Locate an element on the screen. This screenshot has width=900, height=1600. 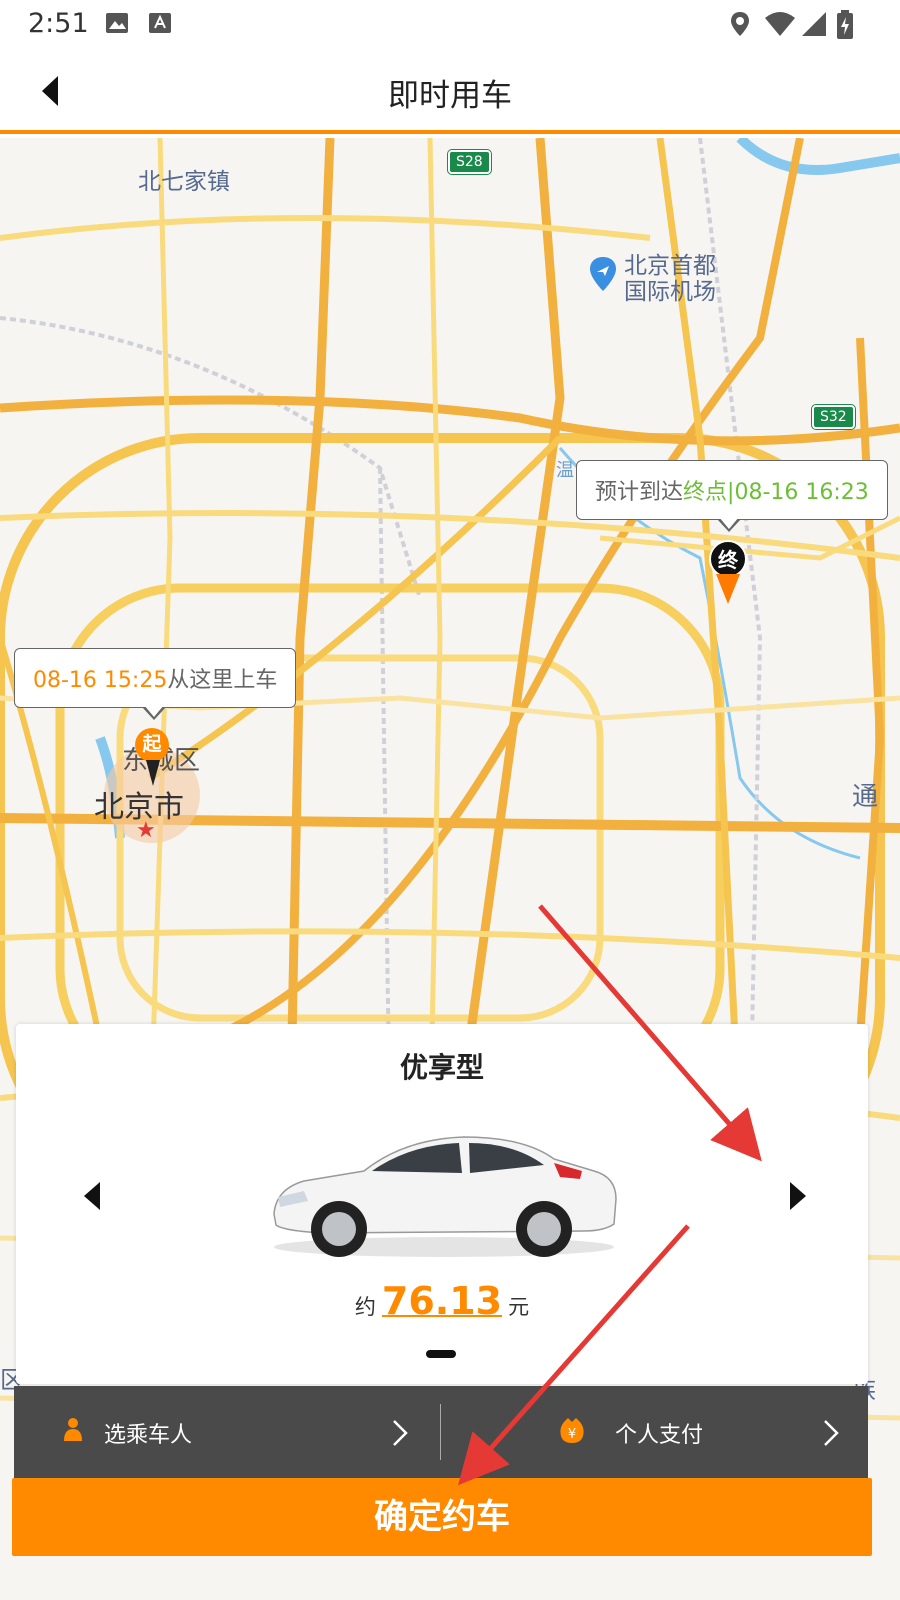
wallet-yuan-icon: ¥ is located at coordinates (572, 1432).